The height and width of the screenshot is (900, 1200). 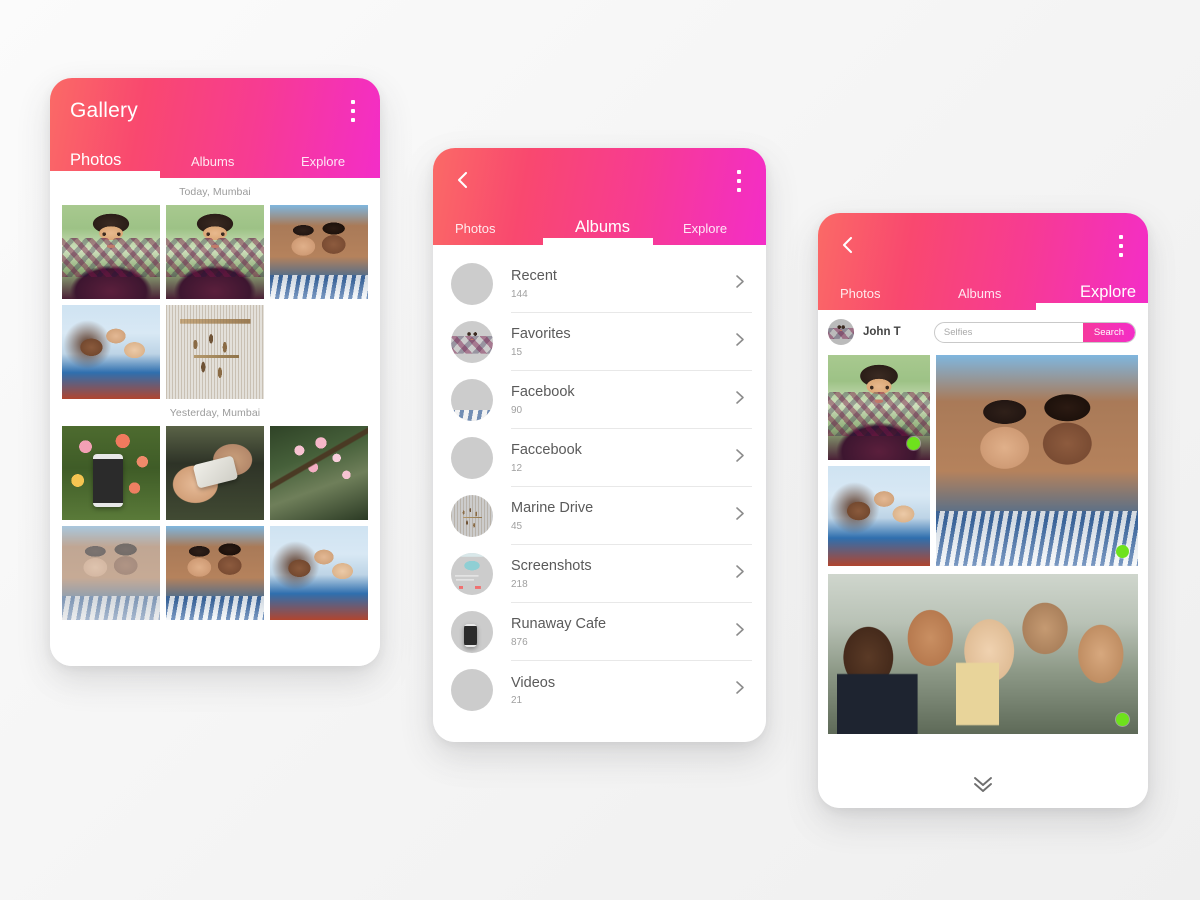 I want to click on album-name: Videos, so click(x=533, y=682).